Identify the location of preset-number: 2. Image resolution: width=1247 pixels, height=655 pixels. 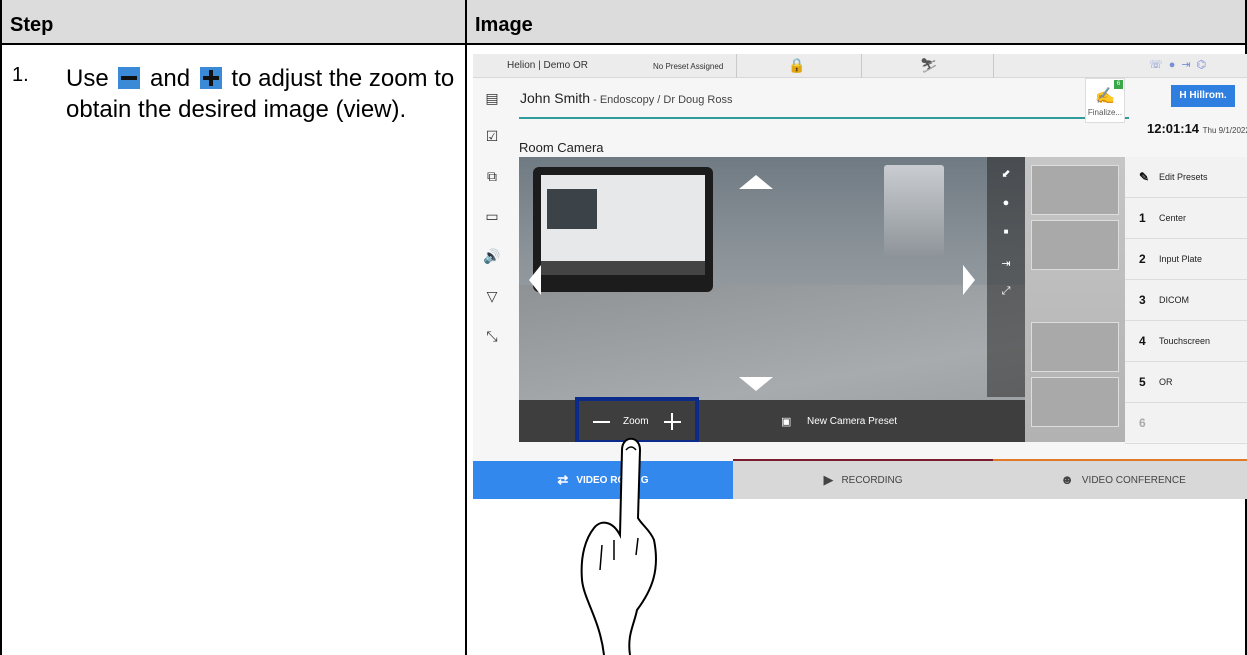
(1142, 259).